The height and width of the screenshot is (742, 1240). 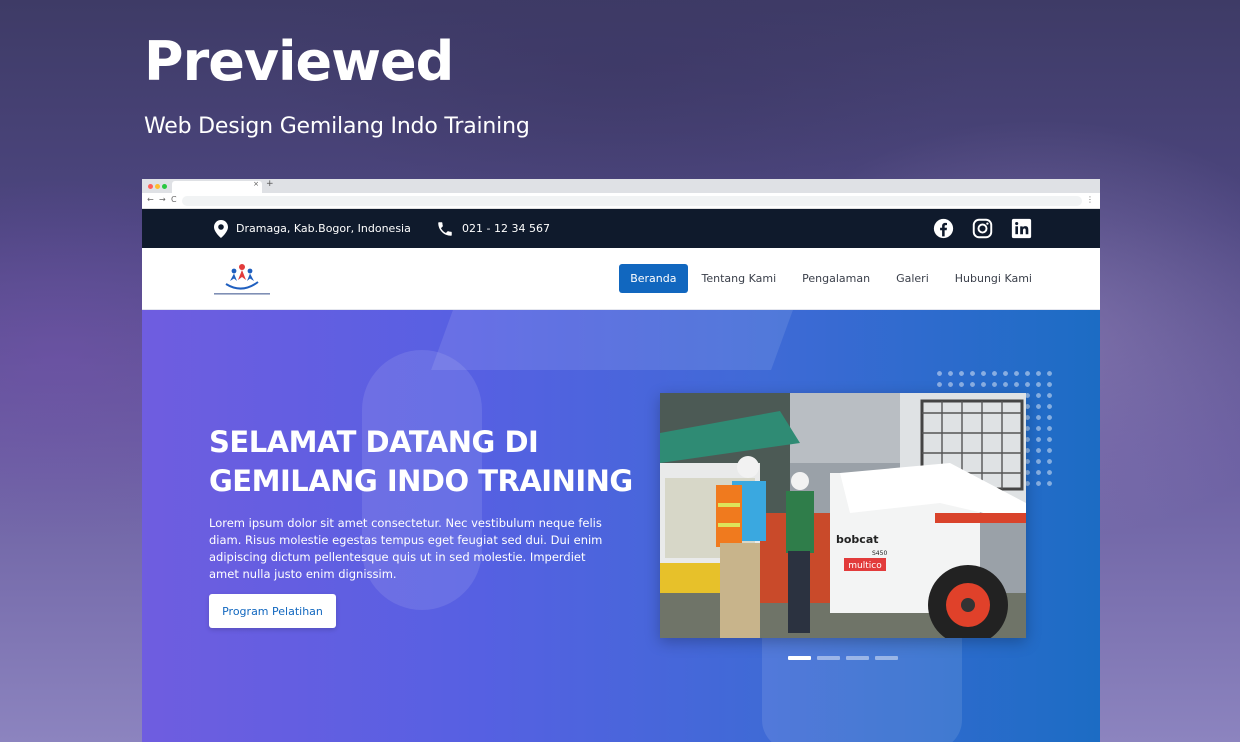 What do you see at coordinates (150, 186) in the screenshot?
I see `window-close-dot` at bounding box center [150, 186].